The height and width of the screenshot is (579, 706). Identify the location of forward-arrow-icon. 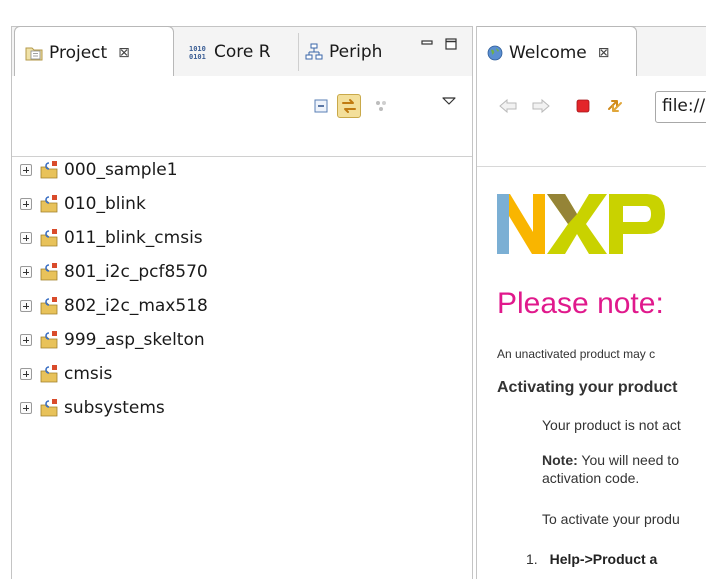
(541, 106).